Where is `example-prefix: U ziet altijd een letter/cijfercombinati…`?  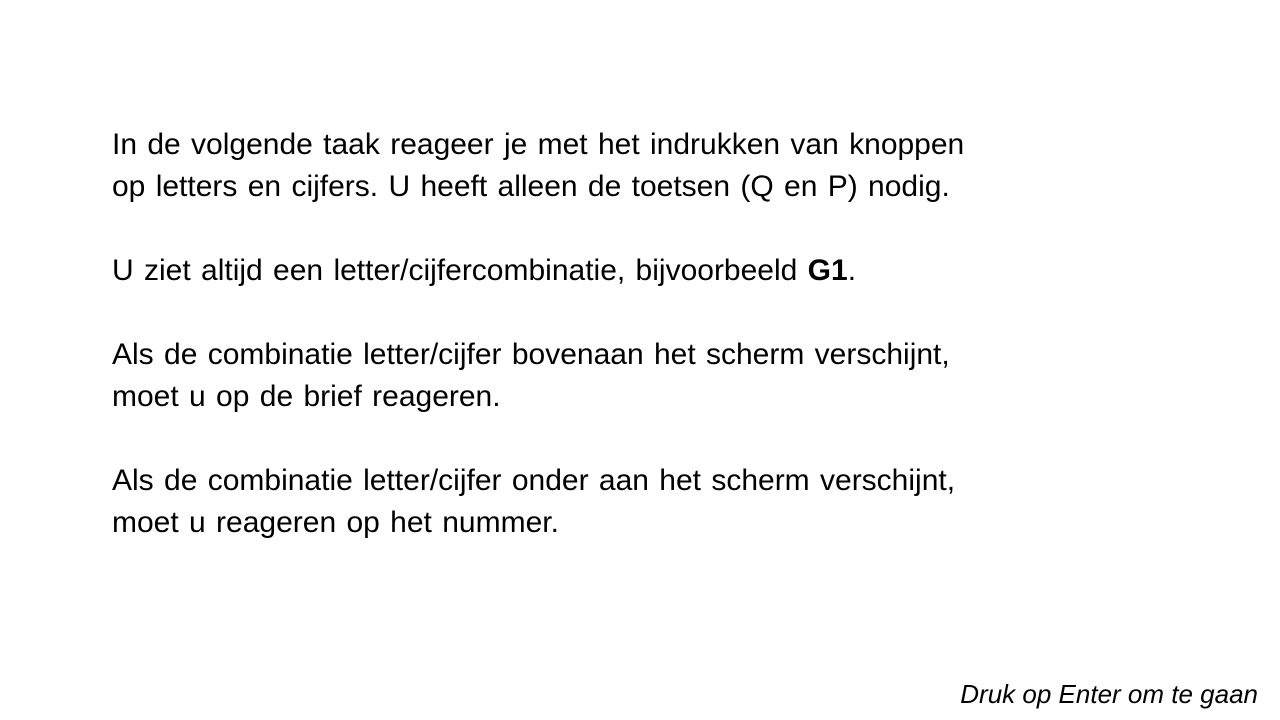
example-prefix: U ziet altijd een letter/cijfercombinati… is located at coordinates (460, 270).